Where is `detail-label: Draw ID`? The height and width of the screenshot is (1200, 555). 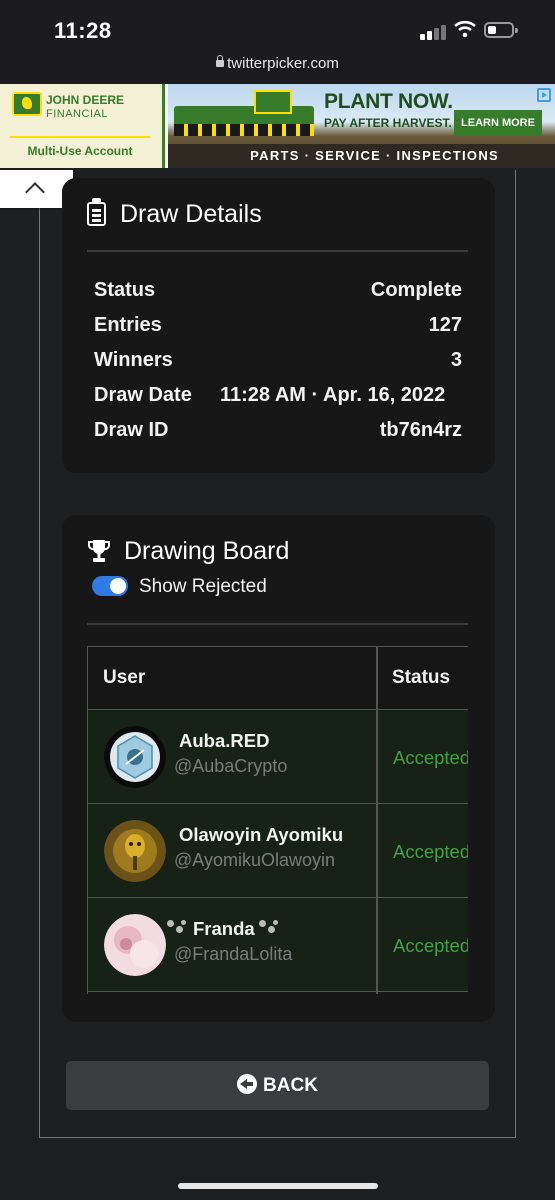 detail-label: Draw ID is located at coordinates (131, 430).